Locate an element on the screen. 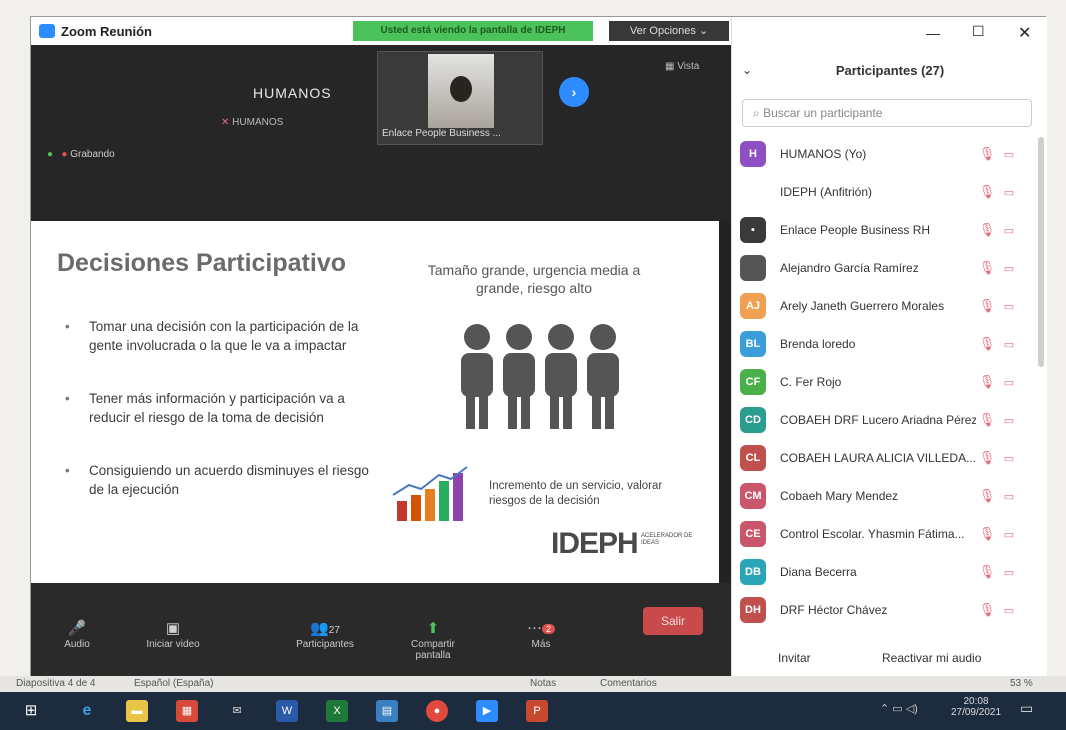  participant-row: CL COBAEH LAURA ALICIA VILLEDA... 🎙 ▭ is located at coordinates (882, 458).